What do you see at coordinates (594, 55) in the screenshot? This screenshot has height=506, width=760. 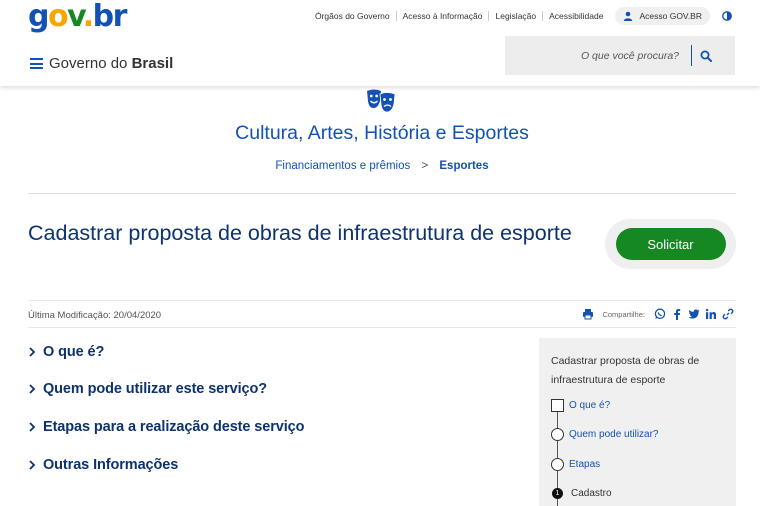 I see `search-input` at bounding box center [594, 55].